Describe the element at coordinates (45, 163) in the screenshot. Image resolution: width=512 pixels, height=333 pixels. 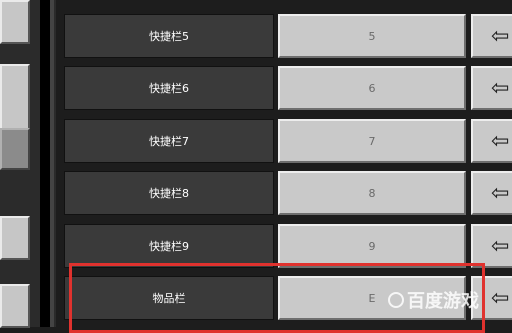
I see `scrollbar-track` at that location.